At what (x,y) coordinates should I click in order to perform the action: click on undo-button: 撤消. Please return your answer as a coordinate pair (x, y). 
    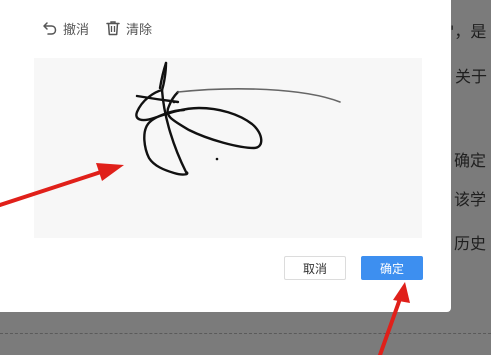
    Looking at the image, I should click on (65, 28).